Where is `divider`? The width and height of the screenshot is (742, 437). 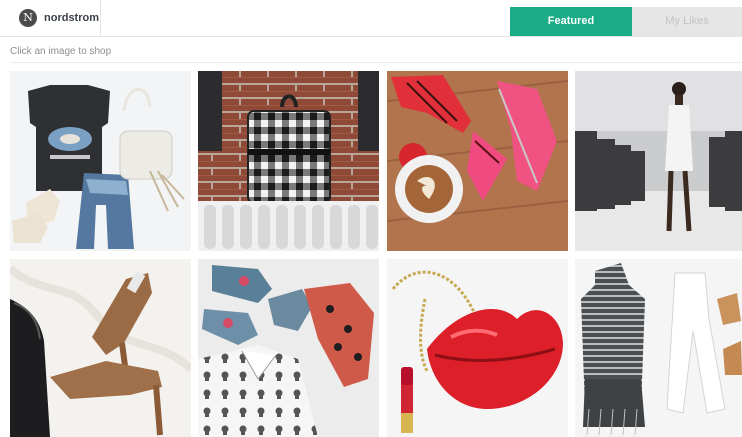 divider is located at coordinates (376, 62).